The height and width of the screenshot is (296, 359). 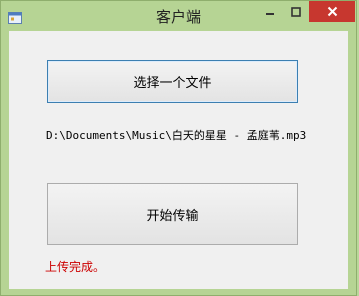 I want to click on close-button, so click(x=332, y=11).